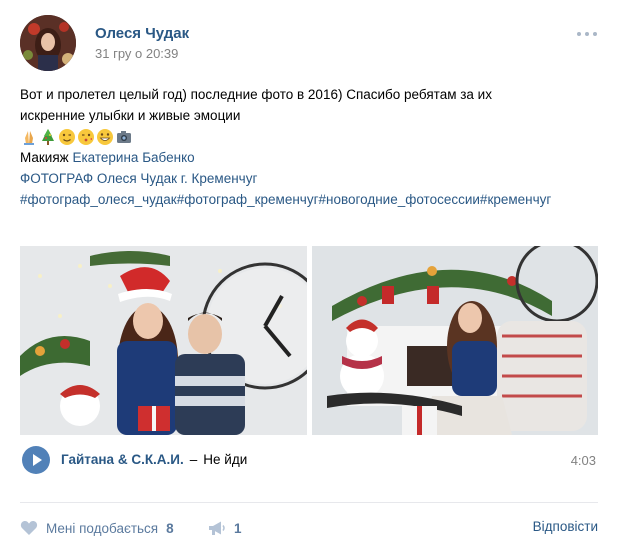  I want to click on makeup-artist-link: Екатерина Бабенко, so click(133, 157).